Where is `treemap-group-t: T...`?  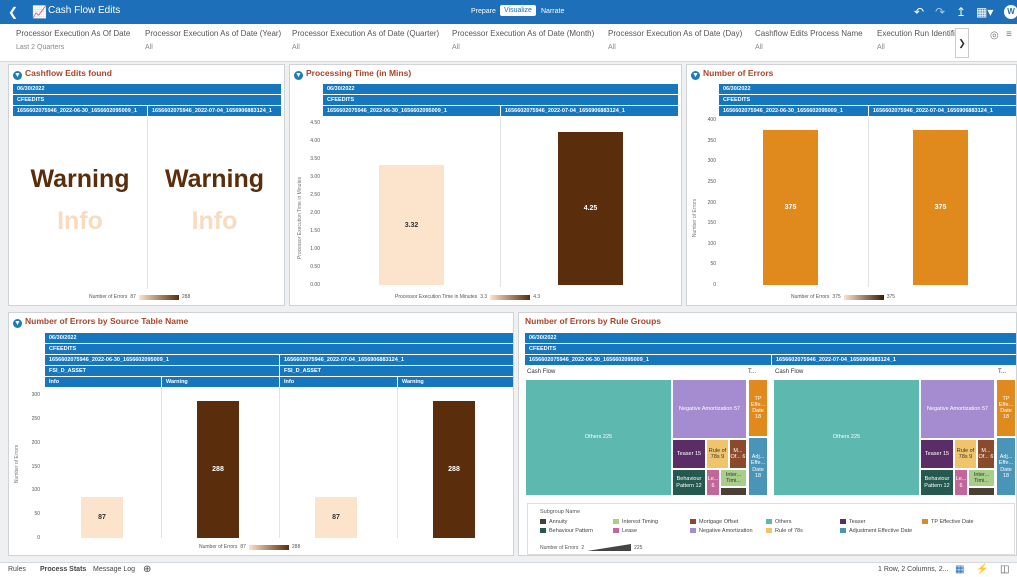
treemap-group-t: T... is located at coordinates (752, 372).